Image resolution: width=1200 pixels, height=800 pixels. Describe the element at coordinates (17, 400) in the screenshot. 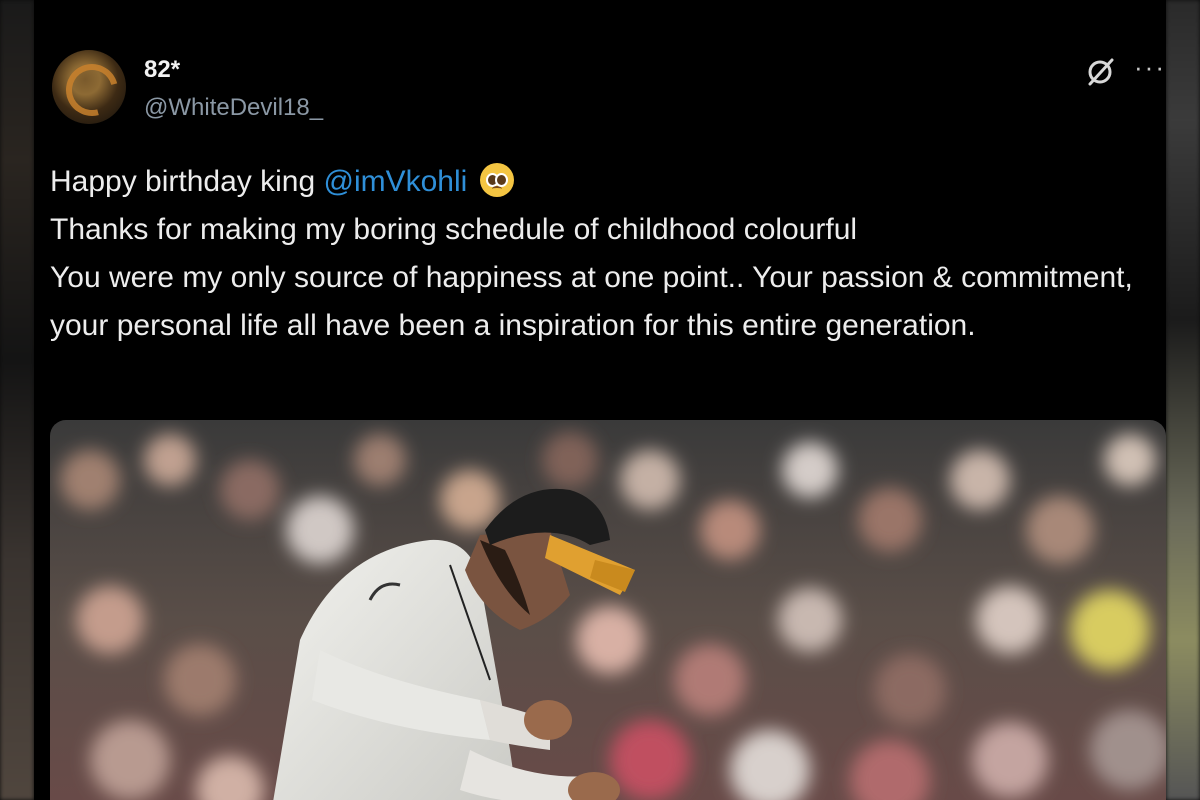

I see `left-blur-gutter` at that location.